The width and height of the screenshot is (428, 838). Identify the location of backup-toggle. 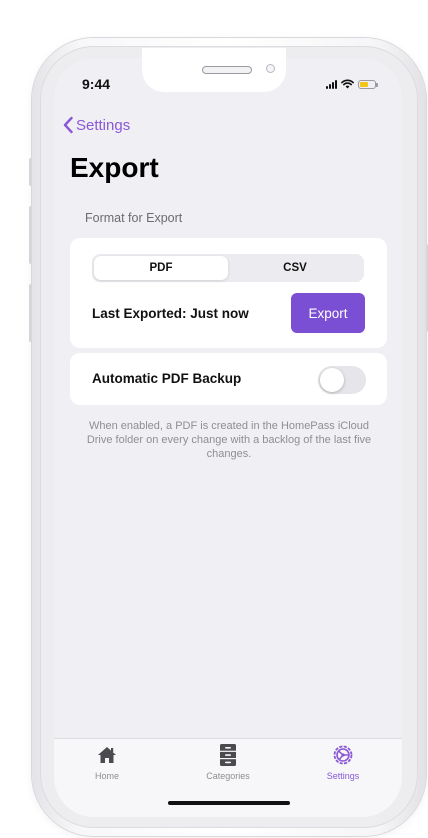
(342, 380).